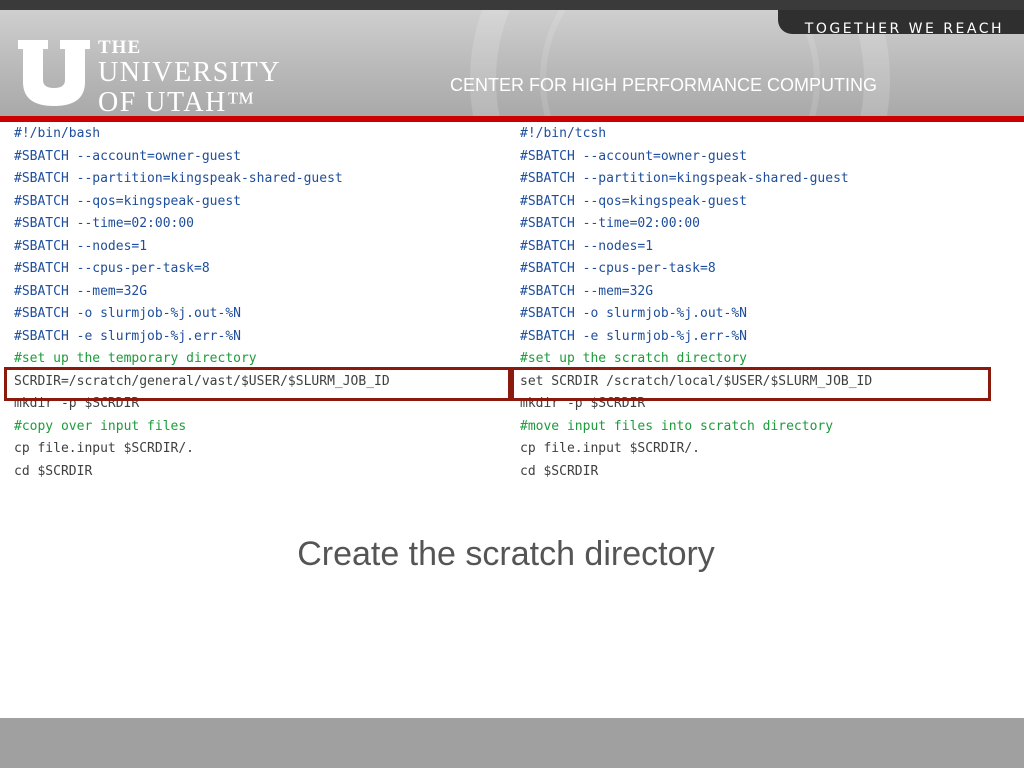  I want to click on seal-watermark-inner, so click(680, 63).